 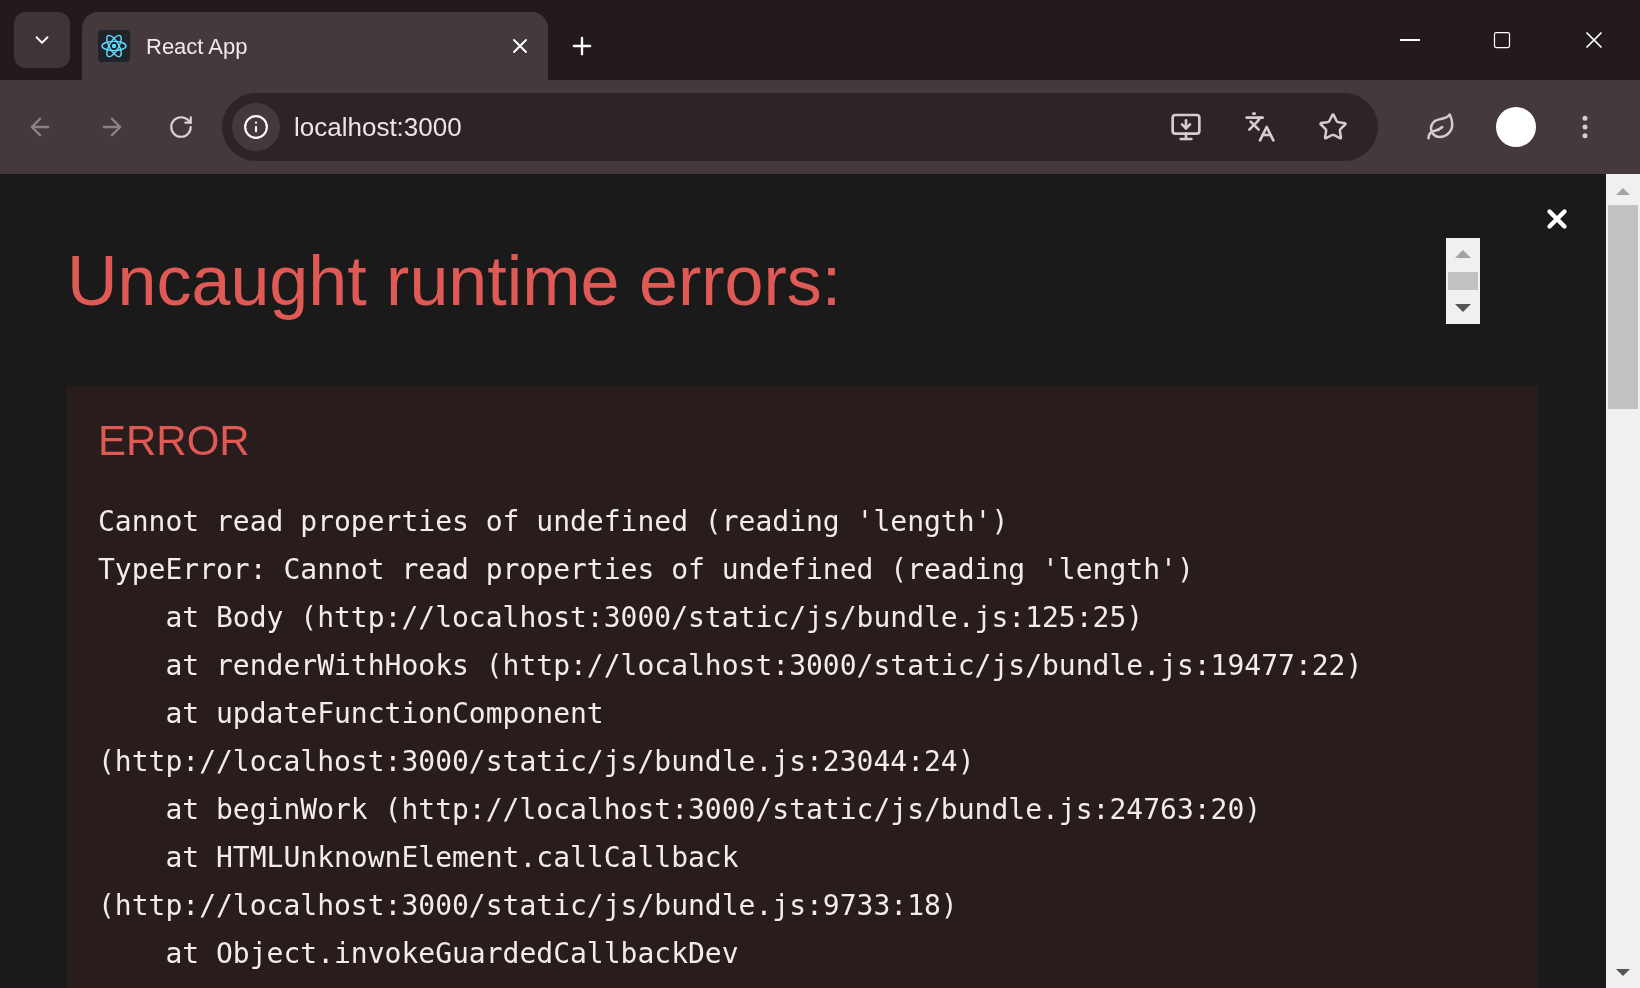 What do you see at coordinates (256, 127) in the screenshot?
I see `site-info-icon` at bounding box center [256, 127].